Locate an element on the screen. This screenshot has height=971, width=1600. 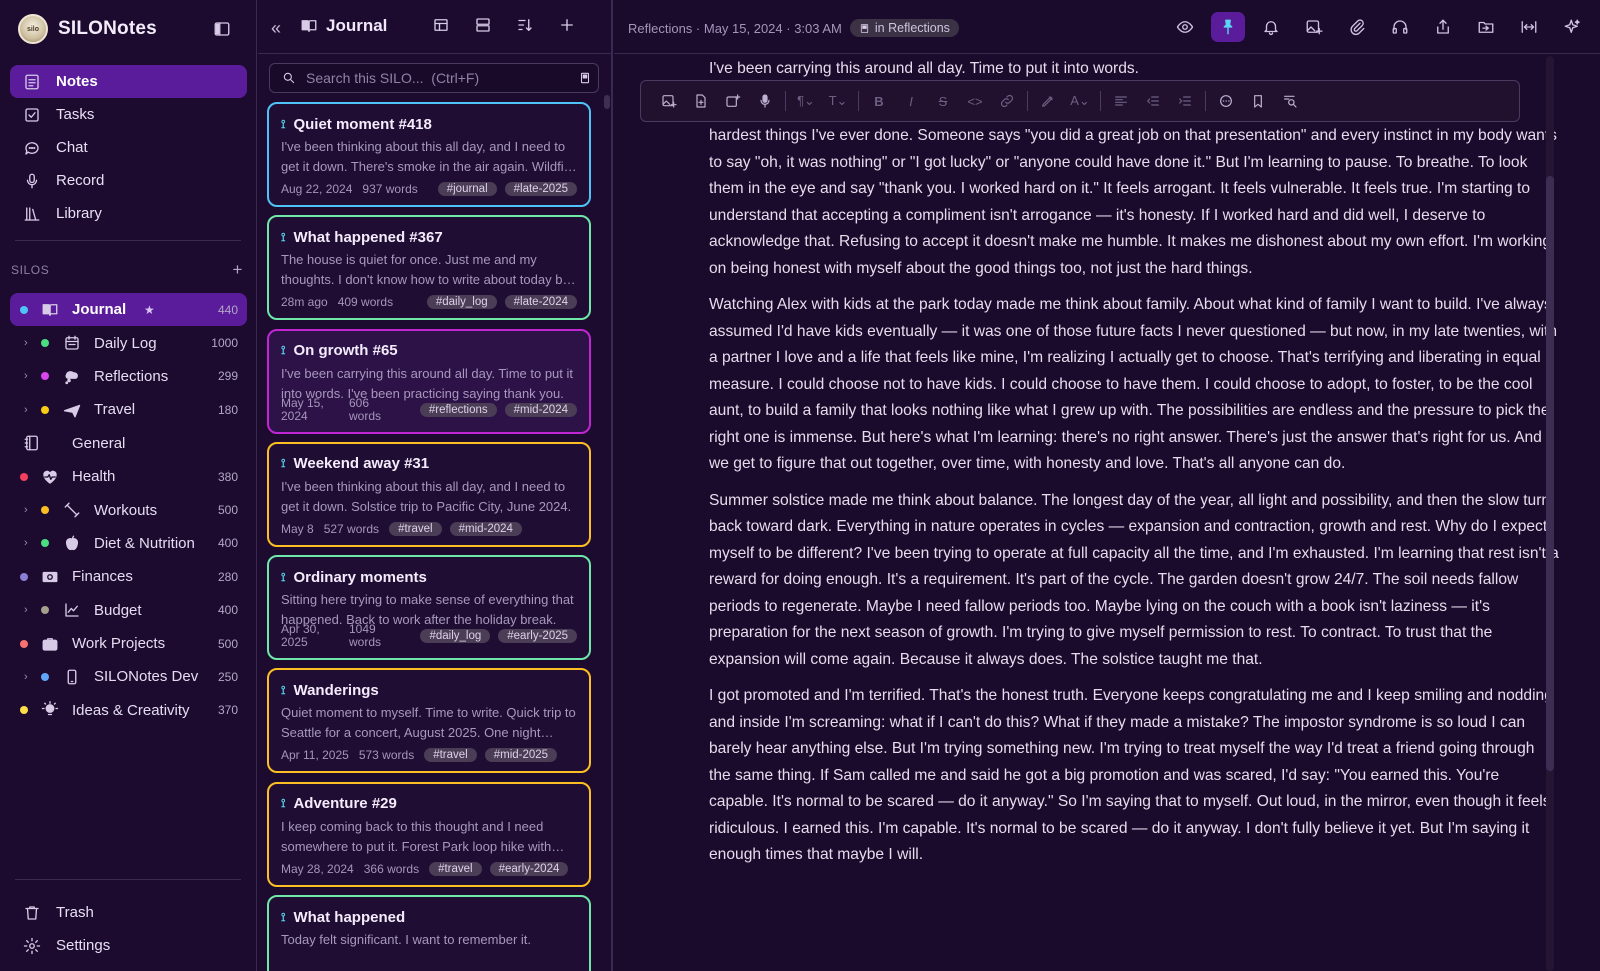
bold-button: B is located at coordinates (879, 101).